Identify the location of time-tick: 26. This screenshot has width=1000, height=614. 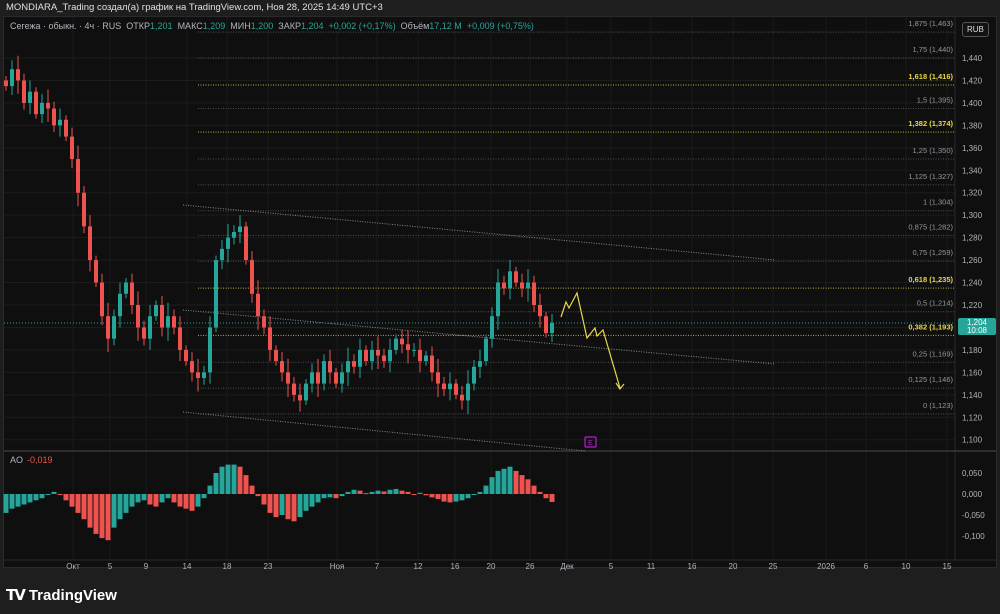
(530, 566).